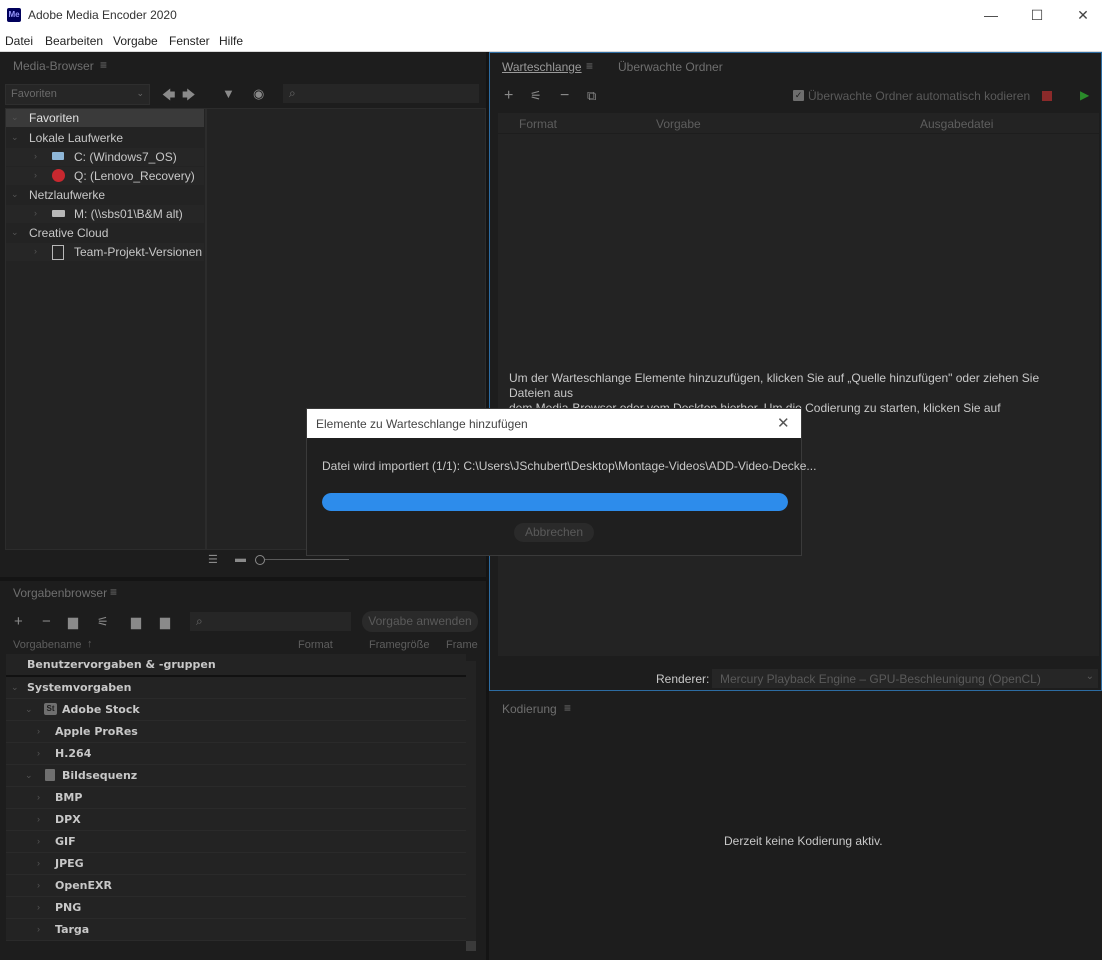 This screenshot has width=1102, height=960. Describe the element at coordinates (236, 710) in the screenshot. I see `preset-group-adobe-stock: ⌄ St Adobe Stock` at that location.